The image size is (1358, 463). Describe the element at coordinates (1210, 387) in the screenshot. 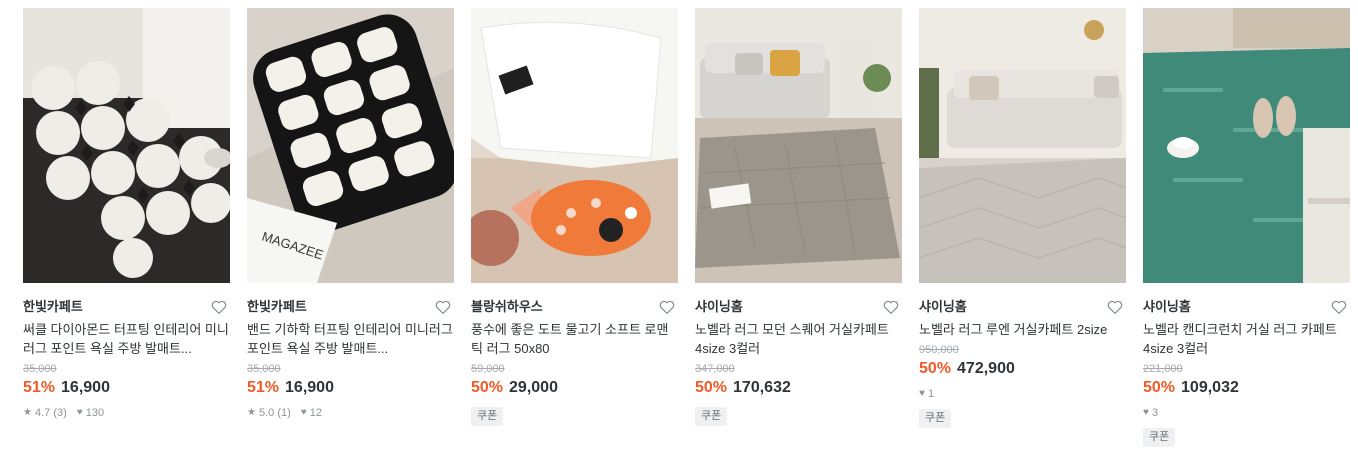

I see `sale-price: 109,032` at that location.